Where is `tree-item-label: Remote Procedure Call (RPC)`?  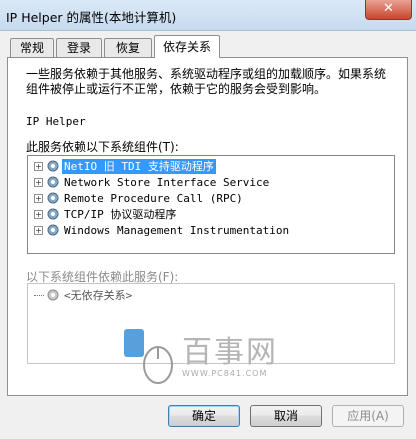
tree-item-label: Remote Procedure Call (RPC) is located at coordinates (153, 198).